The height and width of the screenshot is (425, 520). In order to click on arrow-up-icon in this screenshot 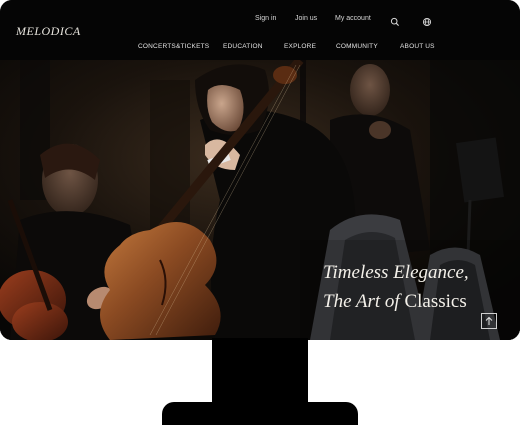, I will do `click(489, 320)`.